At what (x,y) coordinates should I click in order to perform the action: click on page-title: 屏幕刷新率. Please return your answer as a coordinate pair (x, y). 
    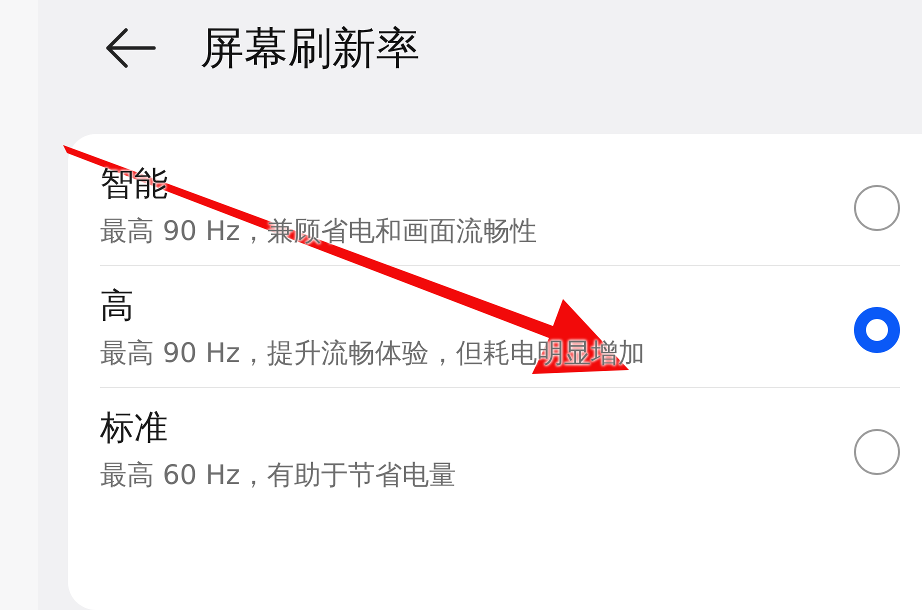
    Looking at the image, I should click on (310, 49).